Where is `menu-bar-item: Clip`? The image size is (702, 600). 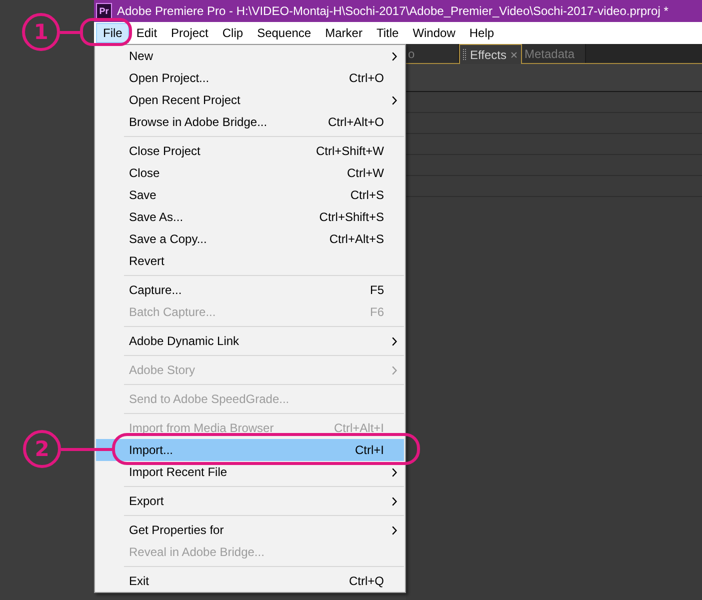 menu-bar-item: Clip is located at coordinates (232, 33).